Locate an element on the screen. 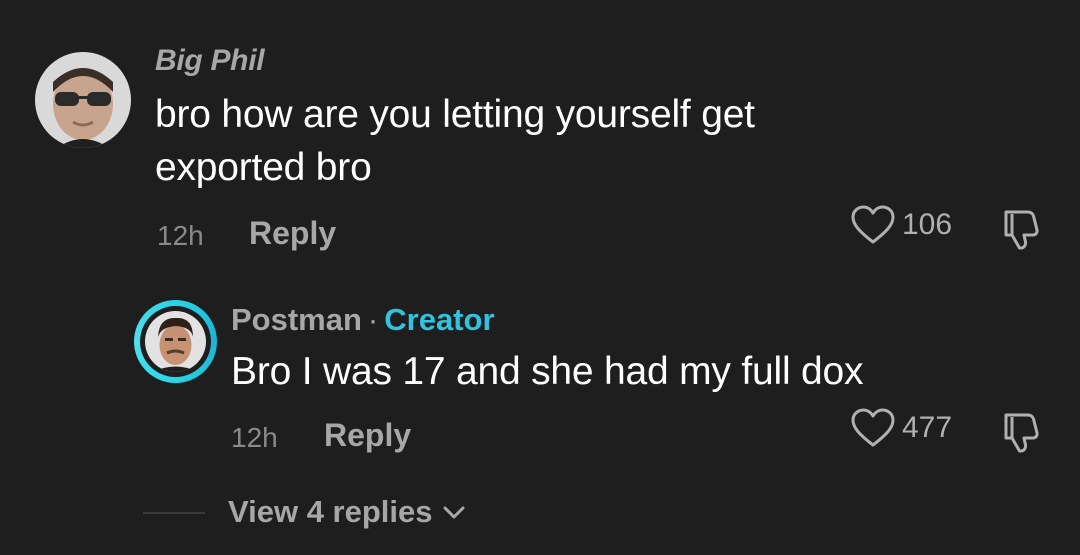  reply-username: Postman is located at coordinates (296, 319).